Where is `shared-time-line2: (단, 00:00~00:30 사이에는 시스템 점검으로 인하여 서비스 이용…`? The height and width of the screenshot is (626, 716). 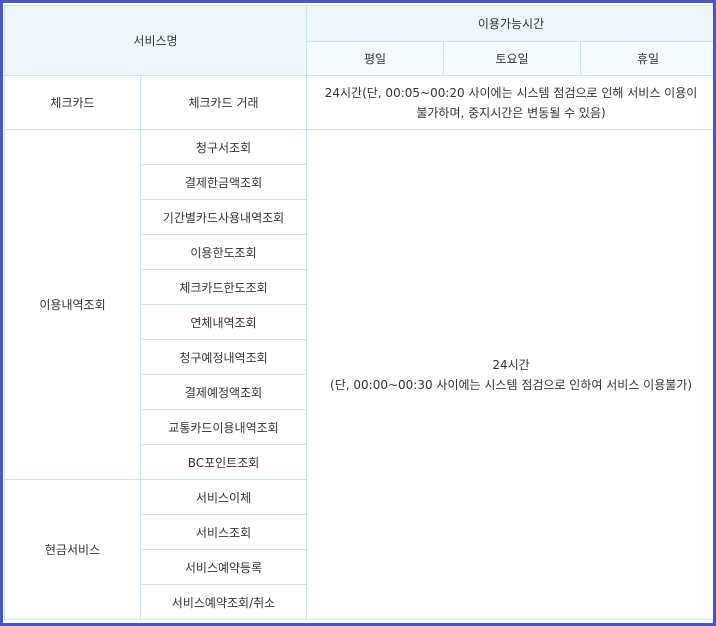
shared-time-line2: (단, 00:00~00:30 사이에는 시스템 점검으로 인하여 서비스 이용… is located at coordinates (511, 384).